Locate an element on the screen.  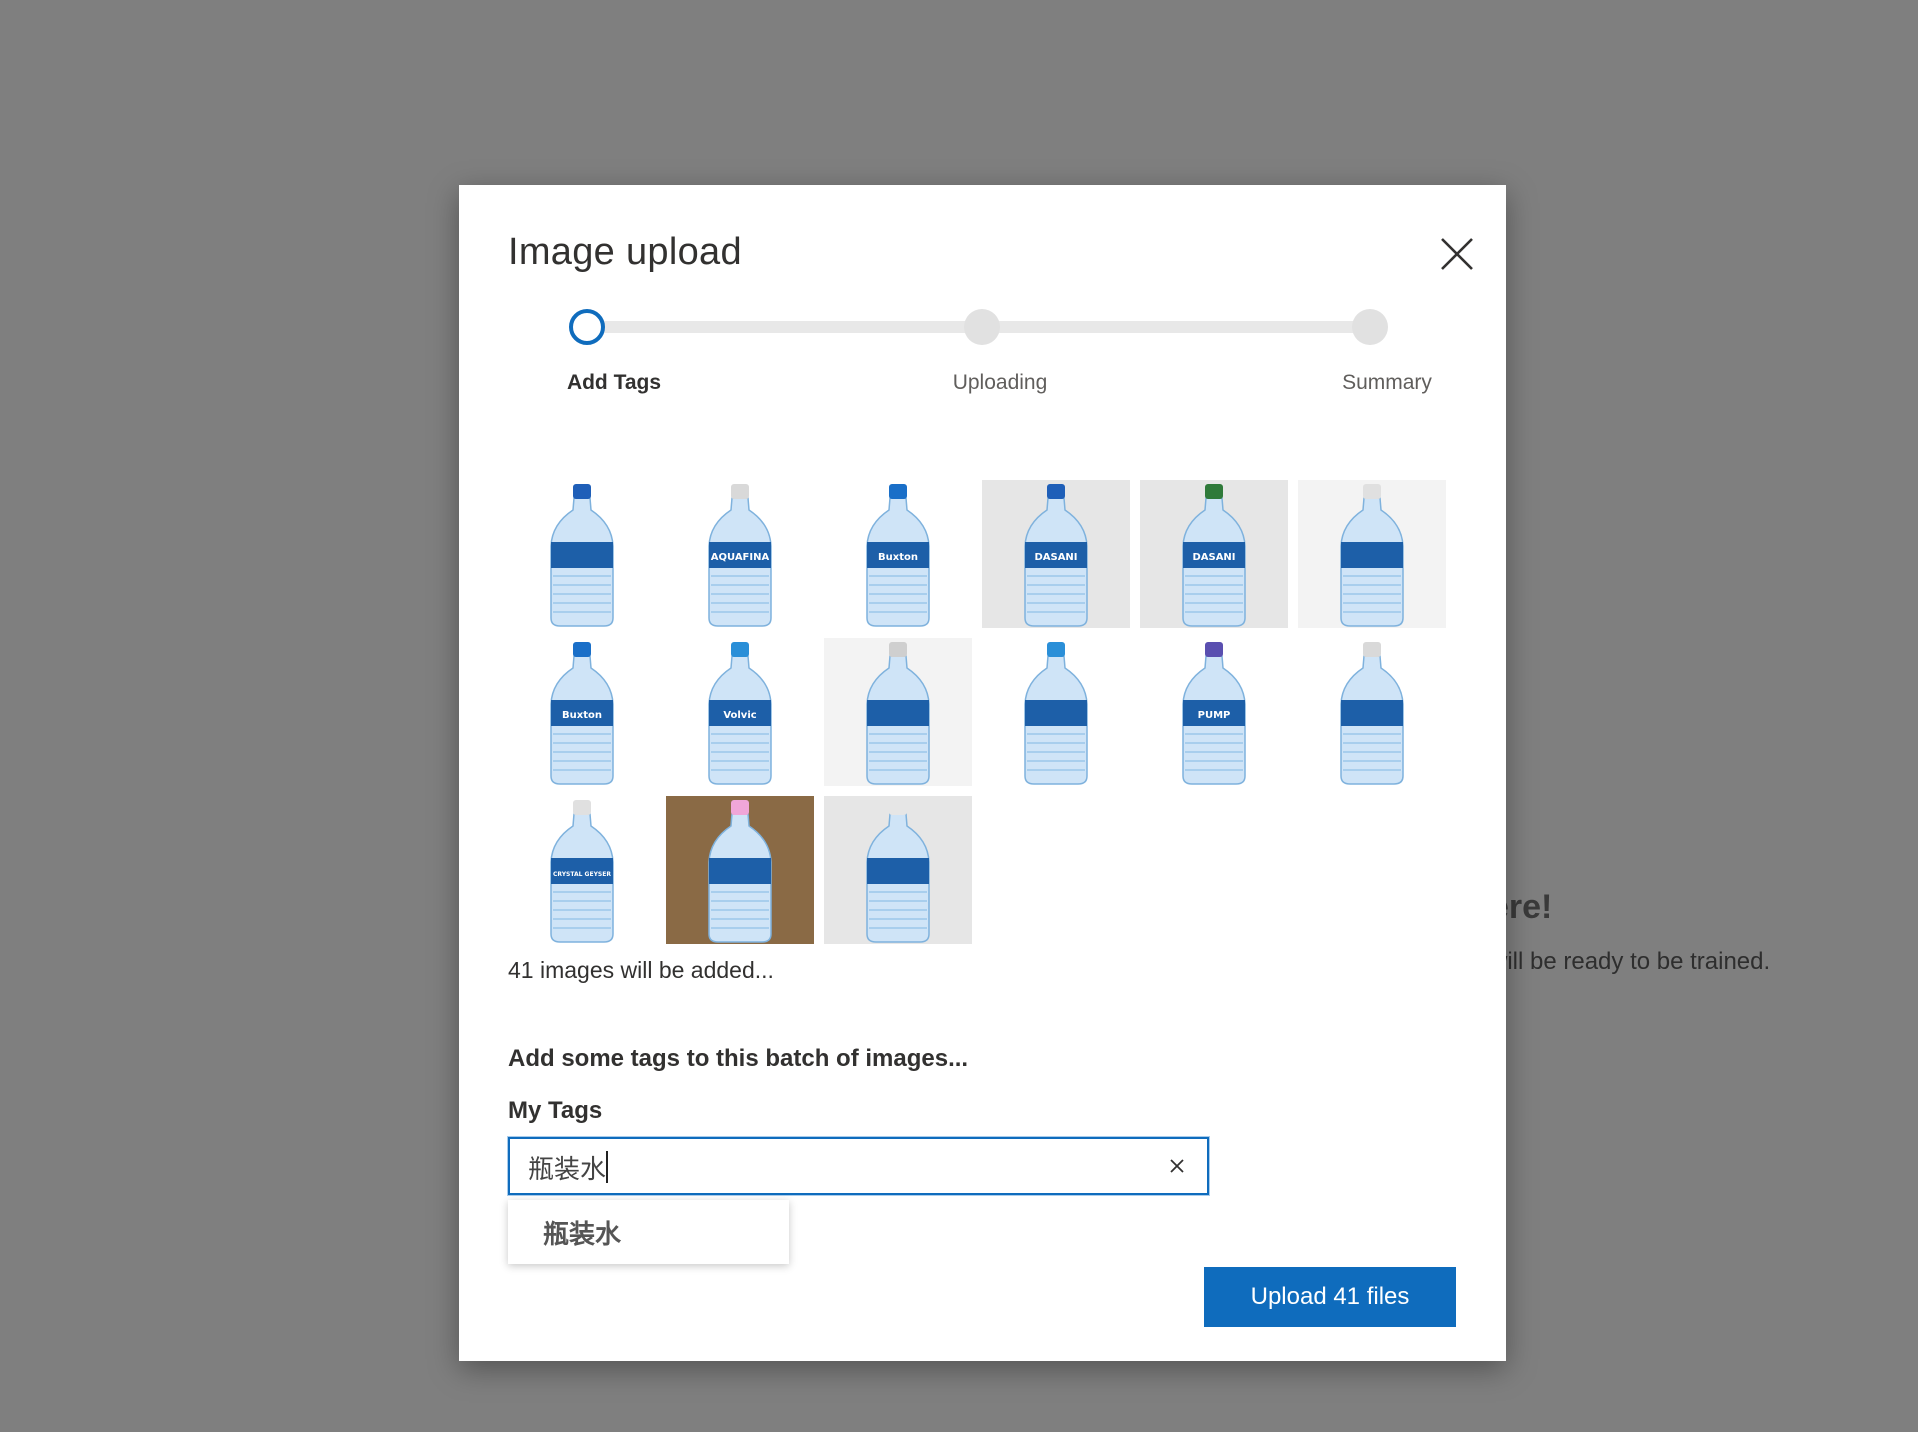
upload-files-button: Upload 41 files is located at coordinates (1330, 1297).